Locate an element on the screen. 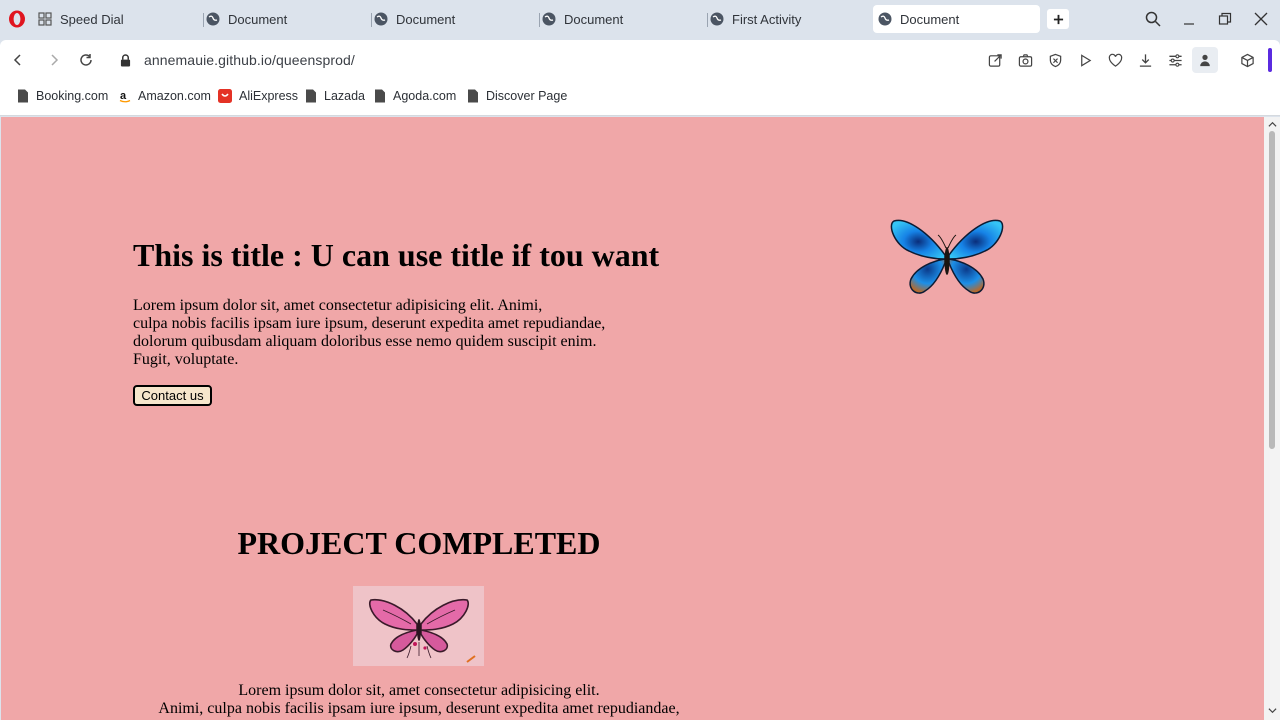 The image size is (1280, 720). reload-icon is located at coordinates (86, 60).